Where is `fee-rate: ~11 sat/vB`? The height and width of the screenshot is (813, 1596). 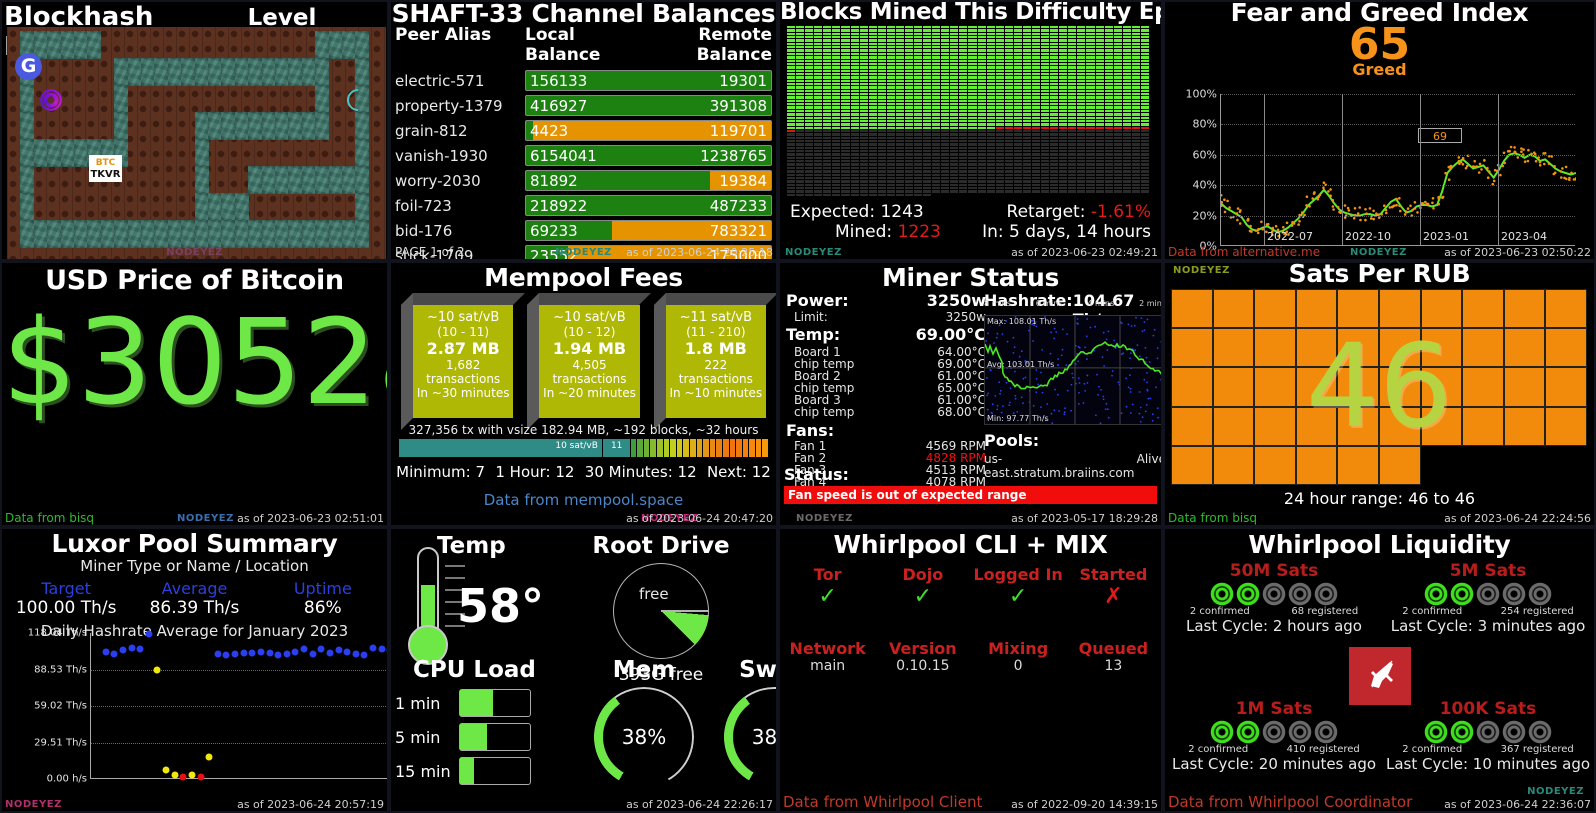
fee-rate: ~11 sat/vB is located at coordinates (716, 317).